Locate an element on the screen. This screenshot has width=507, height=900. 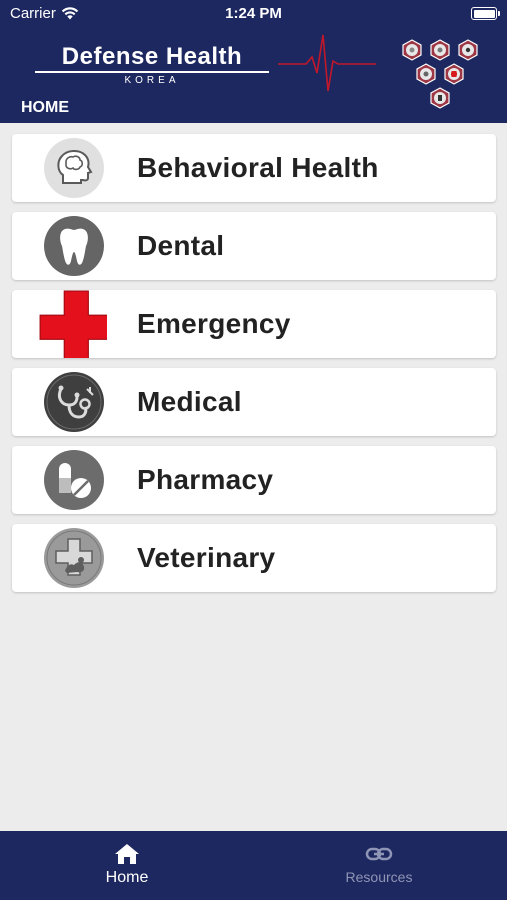
service-item-emergency: Emergency is located at coordinates (254, 324).